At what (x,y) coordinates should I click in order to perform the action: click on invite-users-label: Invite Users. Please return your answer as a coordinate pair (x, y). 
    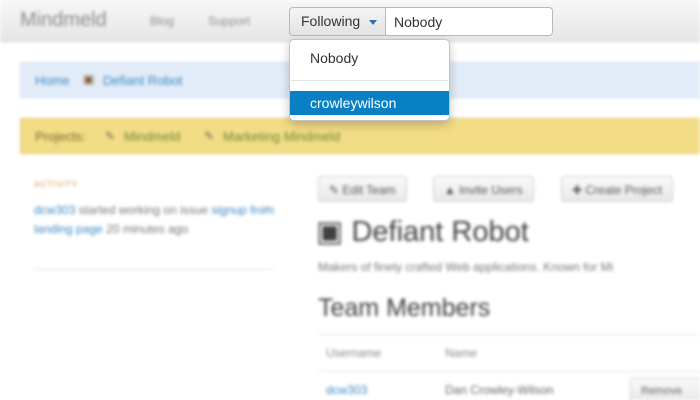
    Looking at the image, I should click on (491, 190).